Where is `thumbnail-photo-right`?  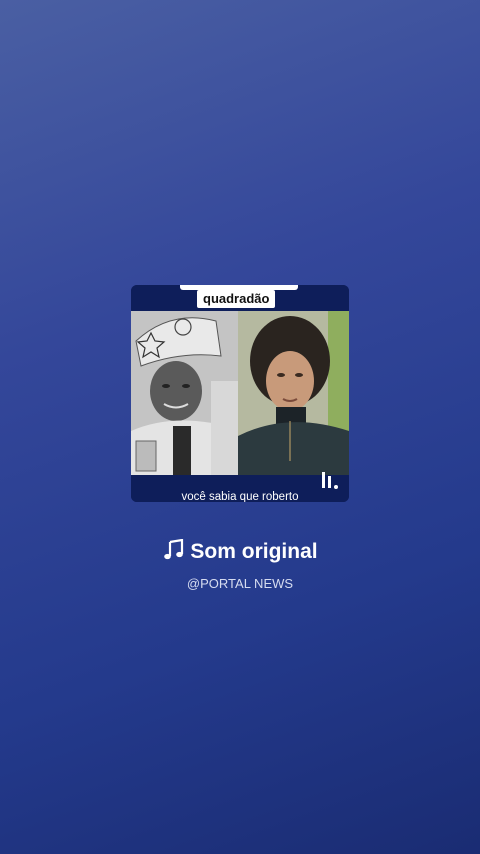 thumbnail-photo-right is located at coordinates (293, 393).